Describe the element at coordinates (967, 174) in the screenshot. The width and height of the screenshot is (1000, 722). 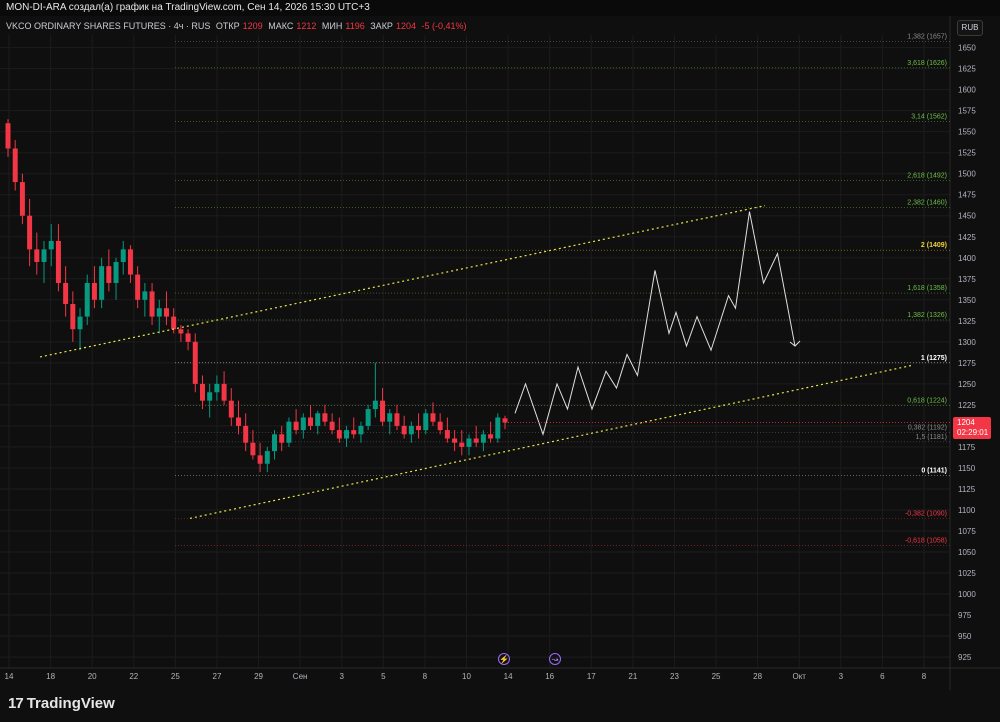
I see `y-tick-label: 1500` at that location.